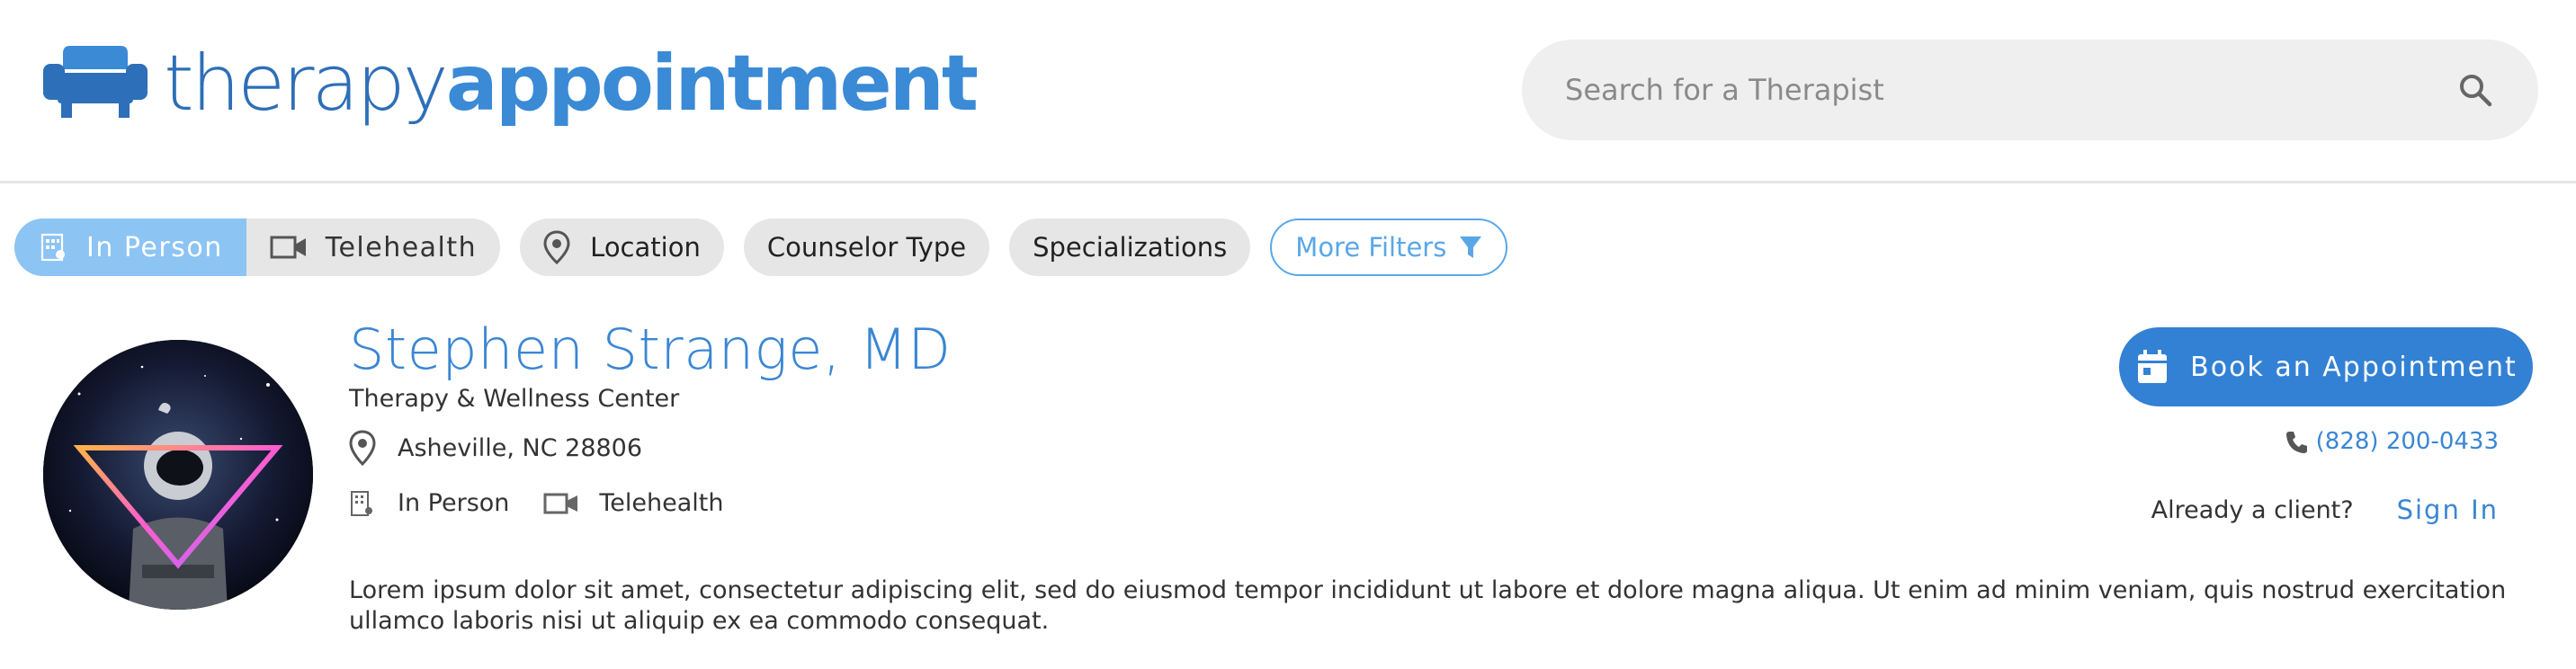 This screenshot has width=2576, height=669. Describe the element at coordinates (514, 399) in the screenshot. I see `practice-name: Therapy & Wellness Center` at that location.